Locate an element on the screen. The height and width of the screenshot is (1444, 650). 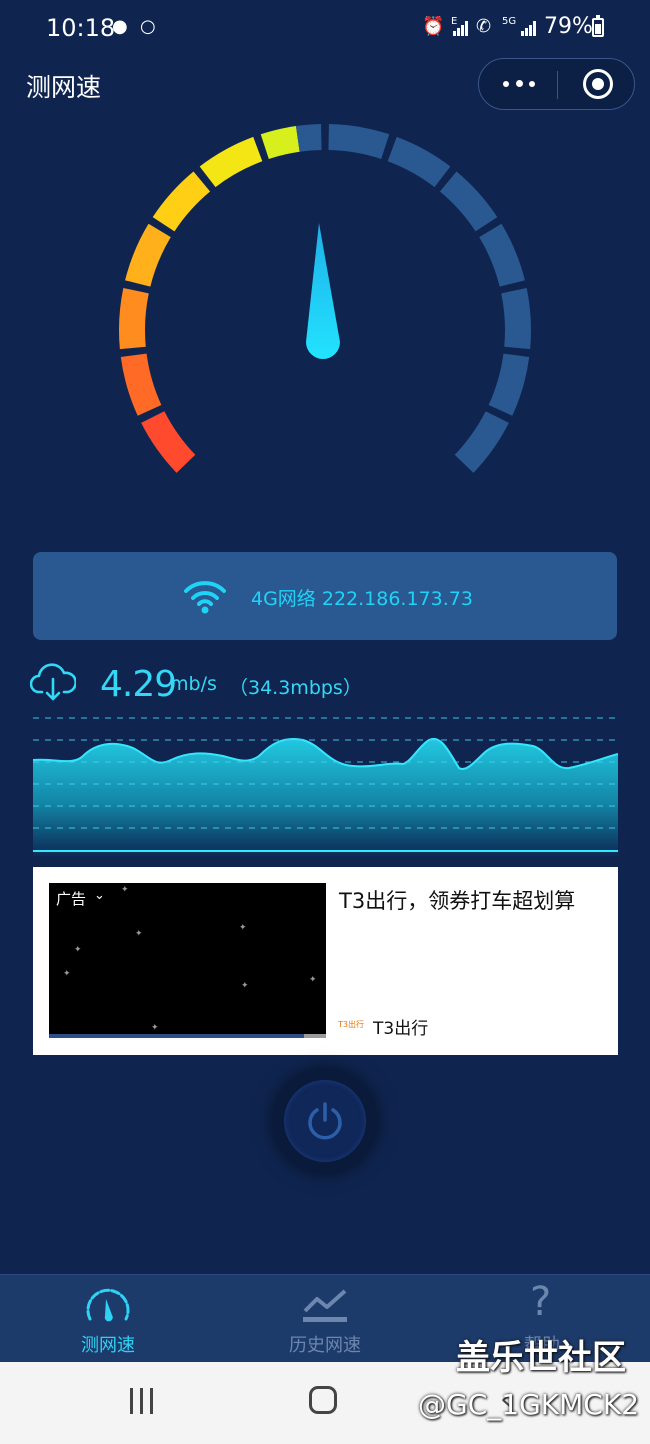
speed-unit: mb/s is located at coordinates (193, 684).